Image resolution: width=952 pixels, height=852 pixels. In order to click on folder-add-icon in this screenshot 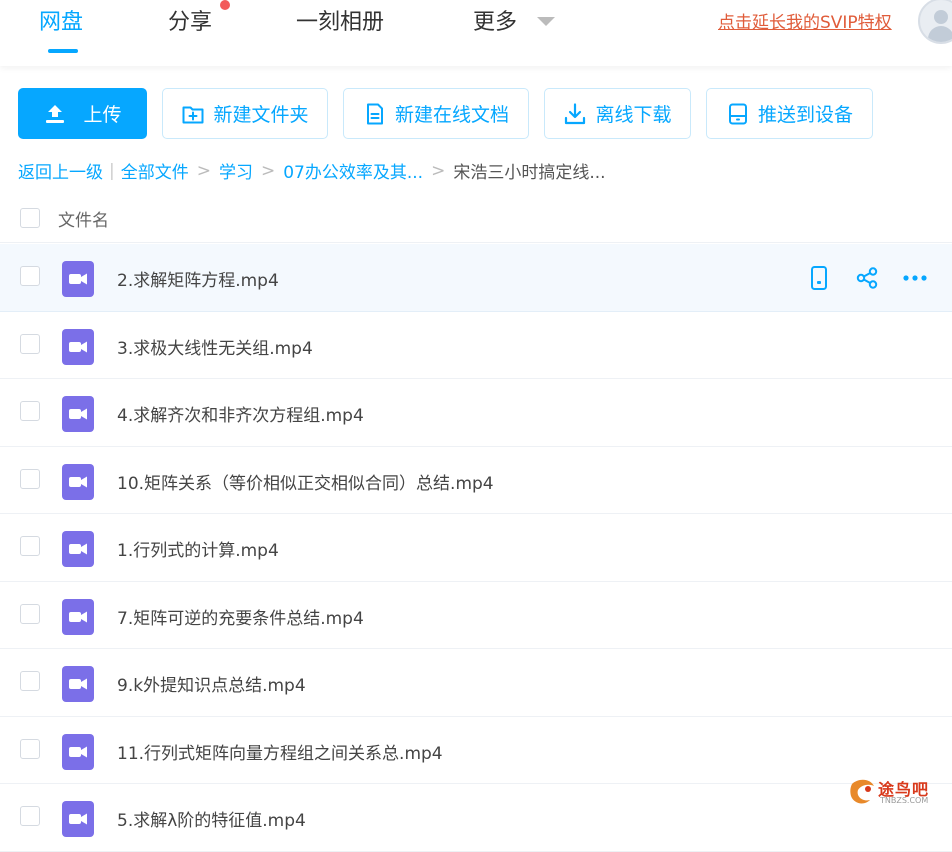, I will do `click(193, 114)`.